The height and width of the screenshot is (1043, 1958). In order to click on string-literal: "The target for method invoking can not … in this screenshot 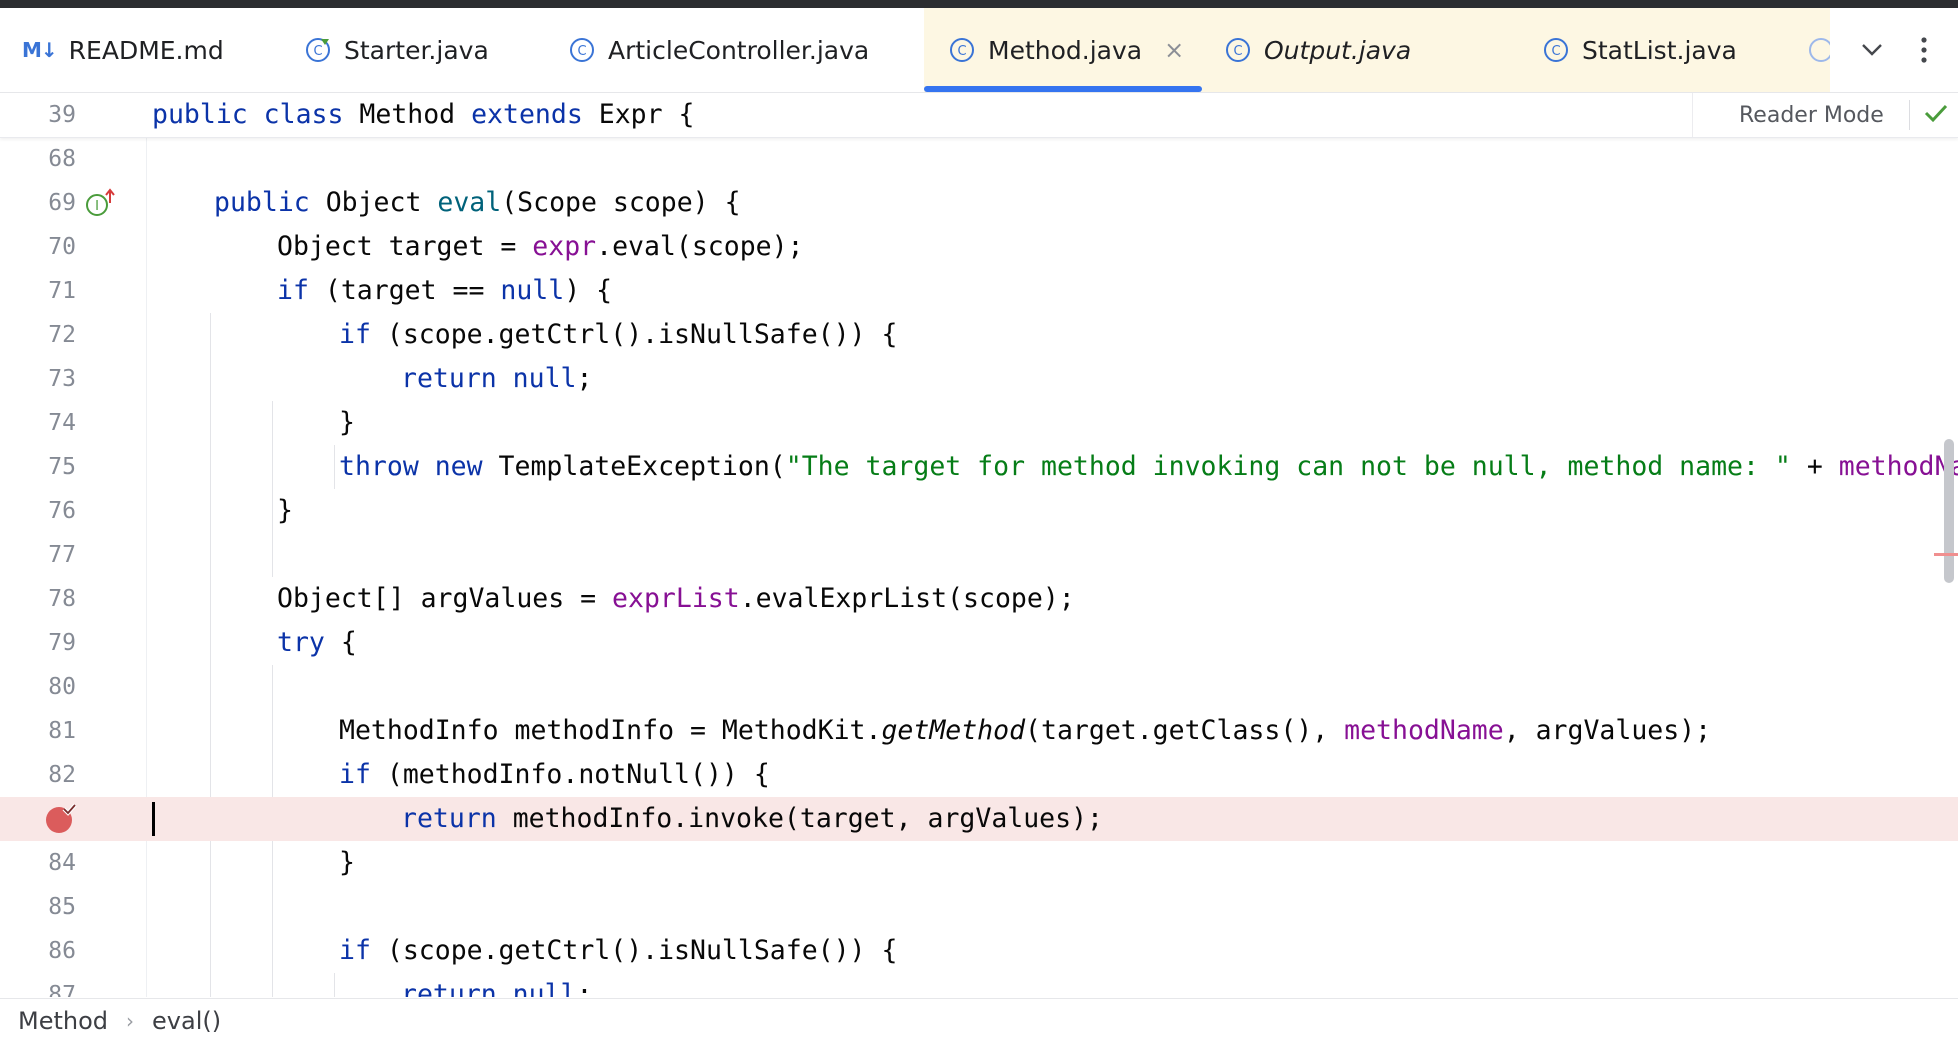, I will do `click(1288, 466)`.